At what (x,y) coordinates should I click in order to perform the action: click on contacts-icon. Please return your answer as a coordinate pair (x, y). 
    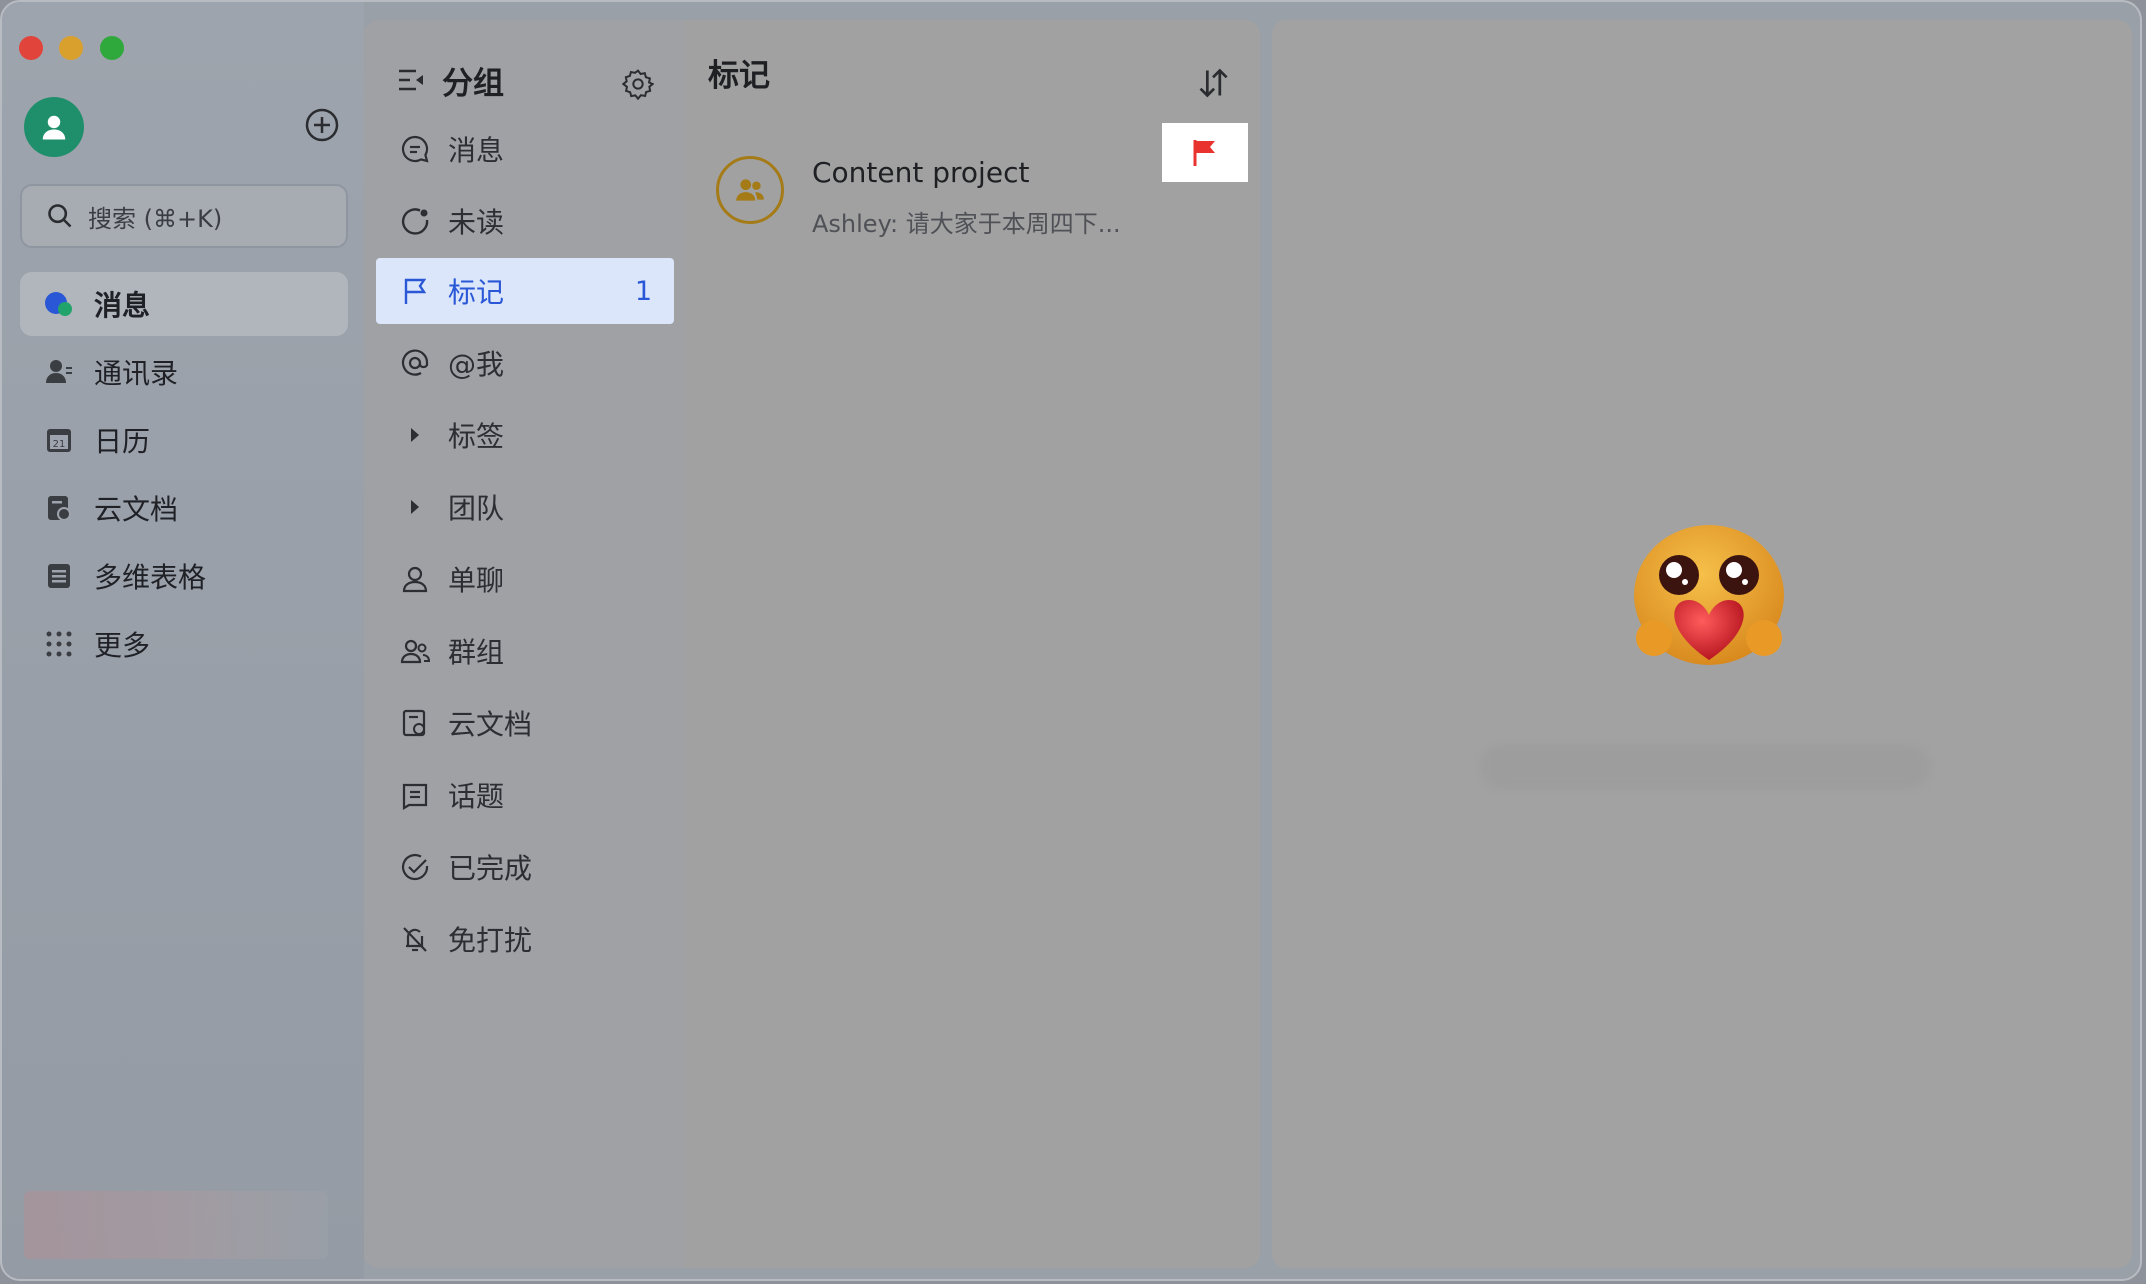
    Looking at the image, I should click on (59, 372).